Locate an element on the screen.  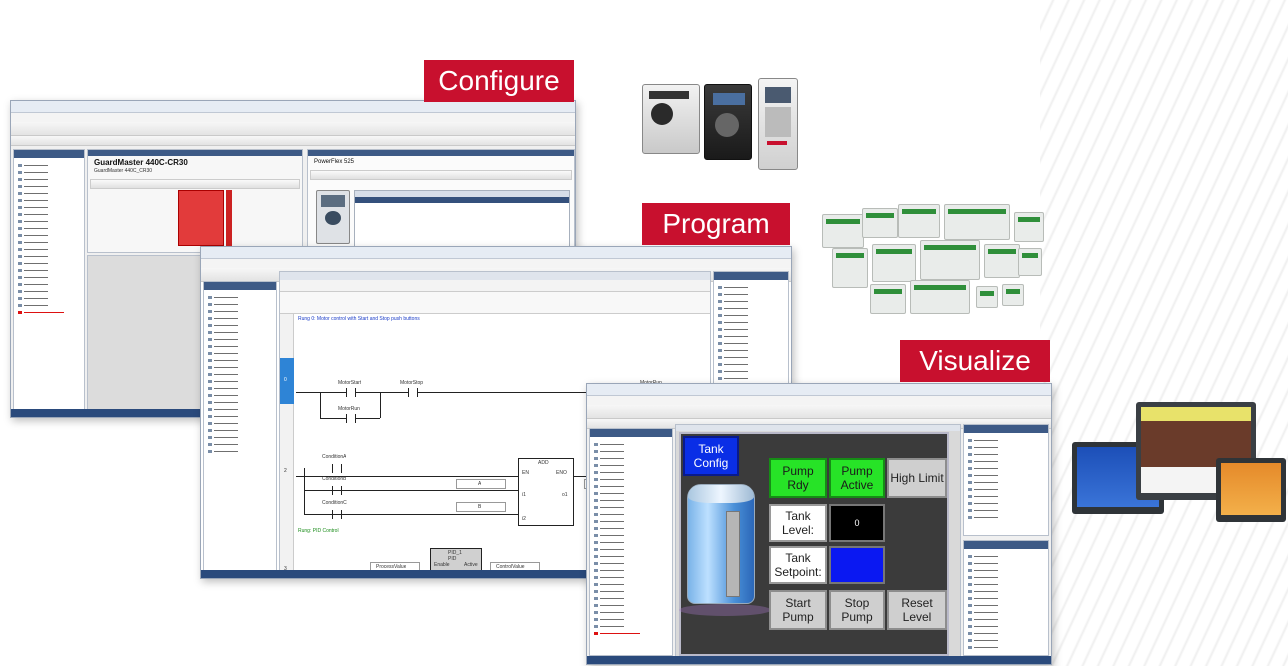
visualize-project-explorer is located at coordinates (631, 542).